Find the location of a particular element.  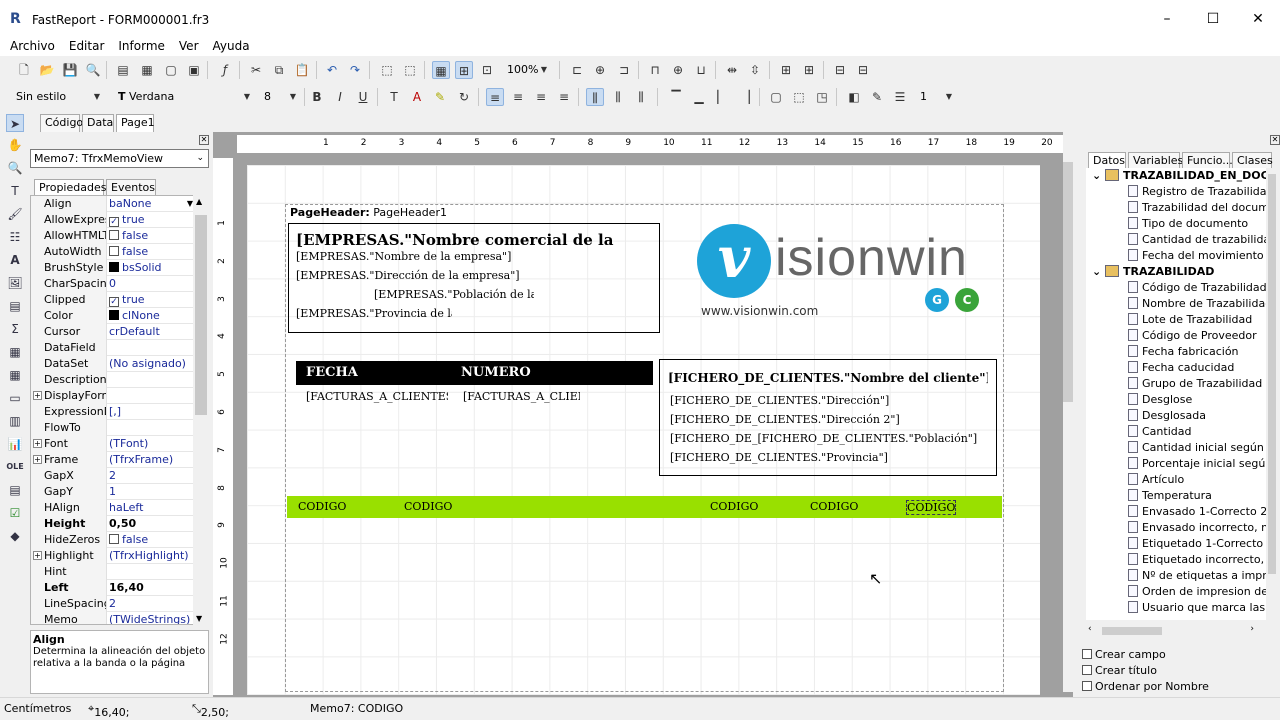

close-button: ✕ is located at coordinates (1258, 19).